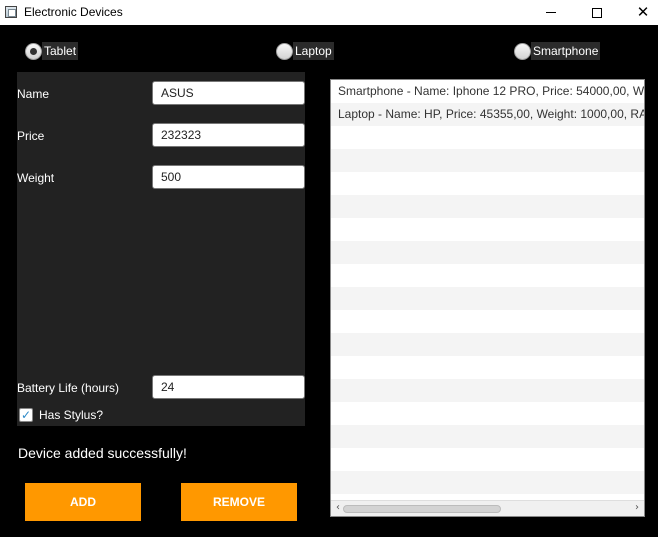  I want to click on battery-life-label: Battery Life (hours), so click(68, 388).